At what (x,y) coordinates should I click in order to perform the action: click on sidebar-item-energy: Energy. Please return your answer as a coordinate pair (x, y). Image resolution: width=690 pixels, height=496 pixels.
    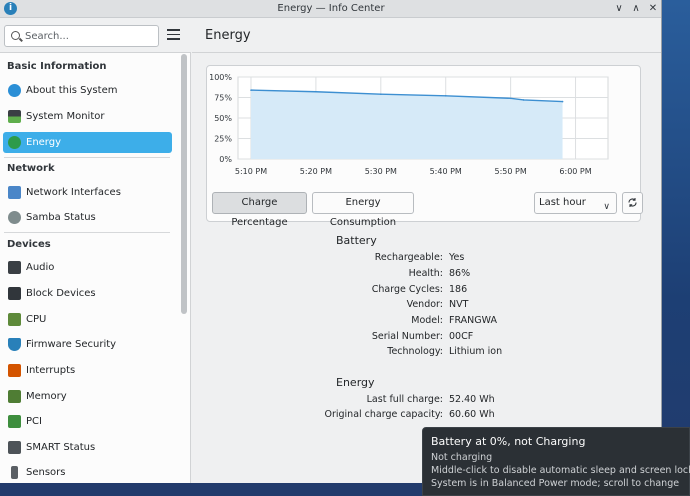
    Looking at the image, I should click on (87, 142).